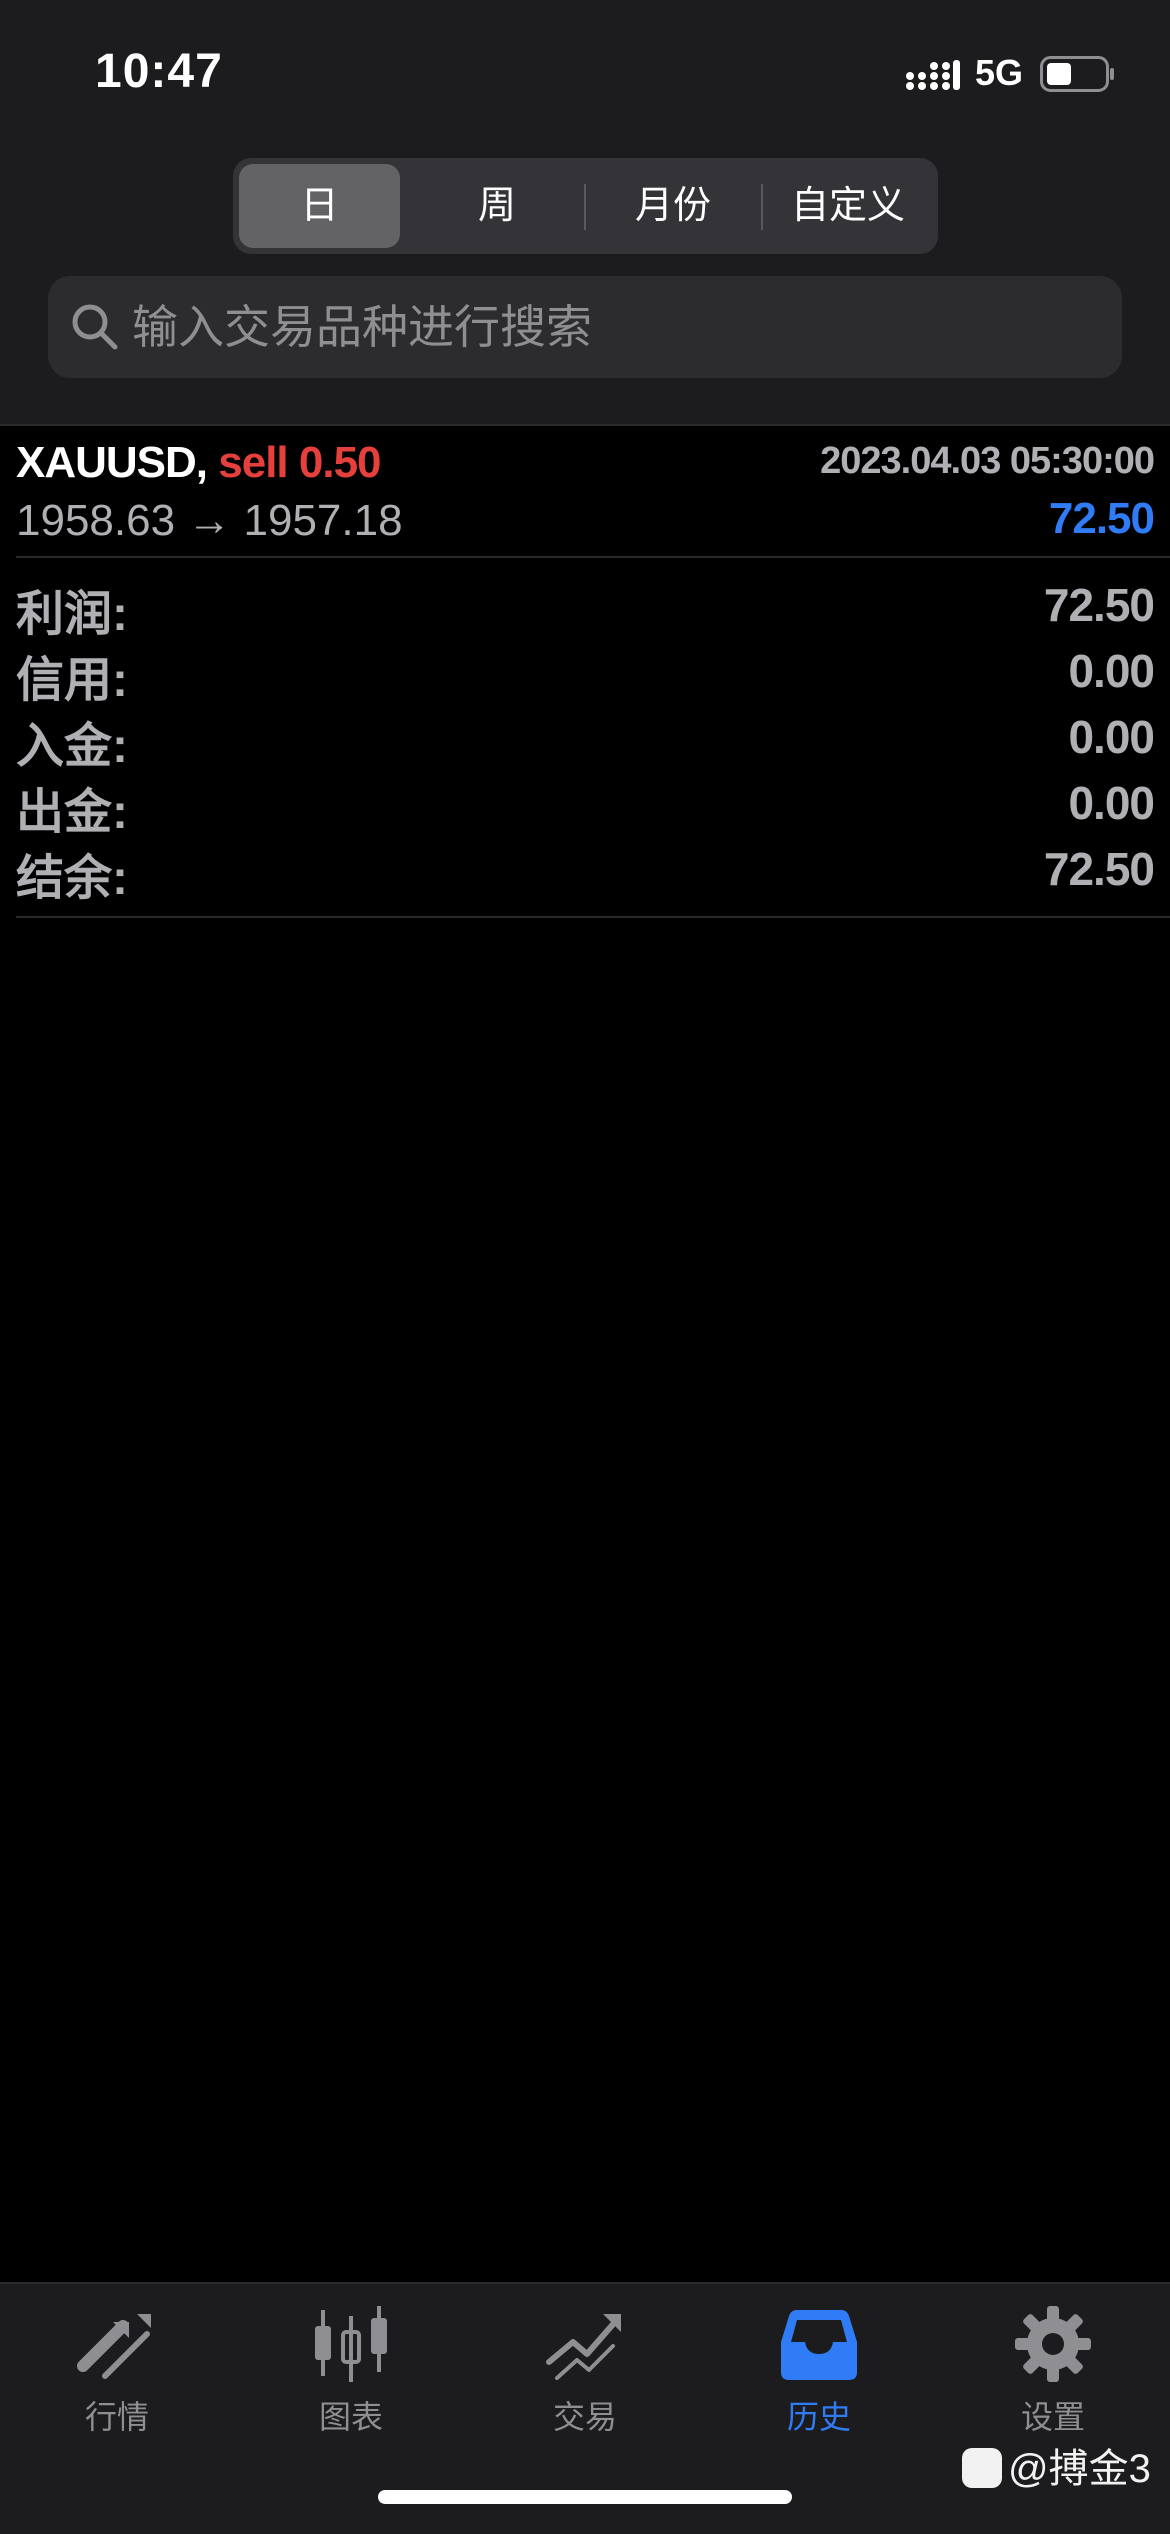  Describe the element at coordinates (1079, 2469) in the screenshot. I see `watermark-text: @搏金3` at that location.